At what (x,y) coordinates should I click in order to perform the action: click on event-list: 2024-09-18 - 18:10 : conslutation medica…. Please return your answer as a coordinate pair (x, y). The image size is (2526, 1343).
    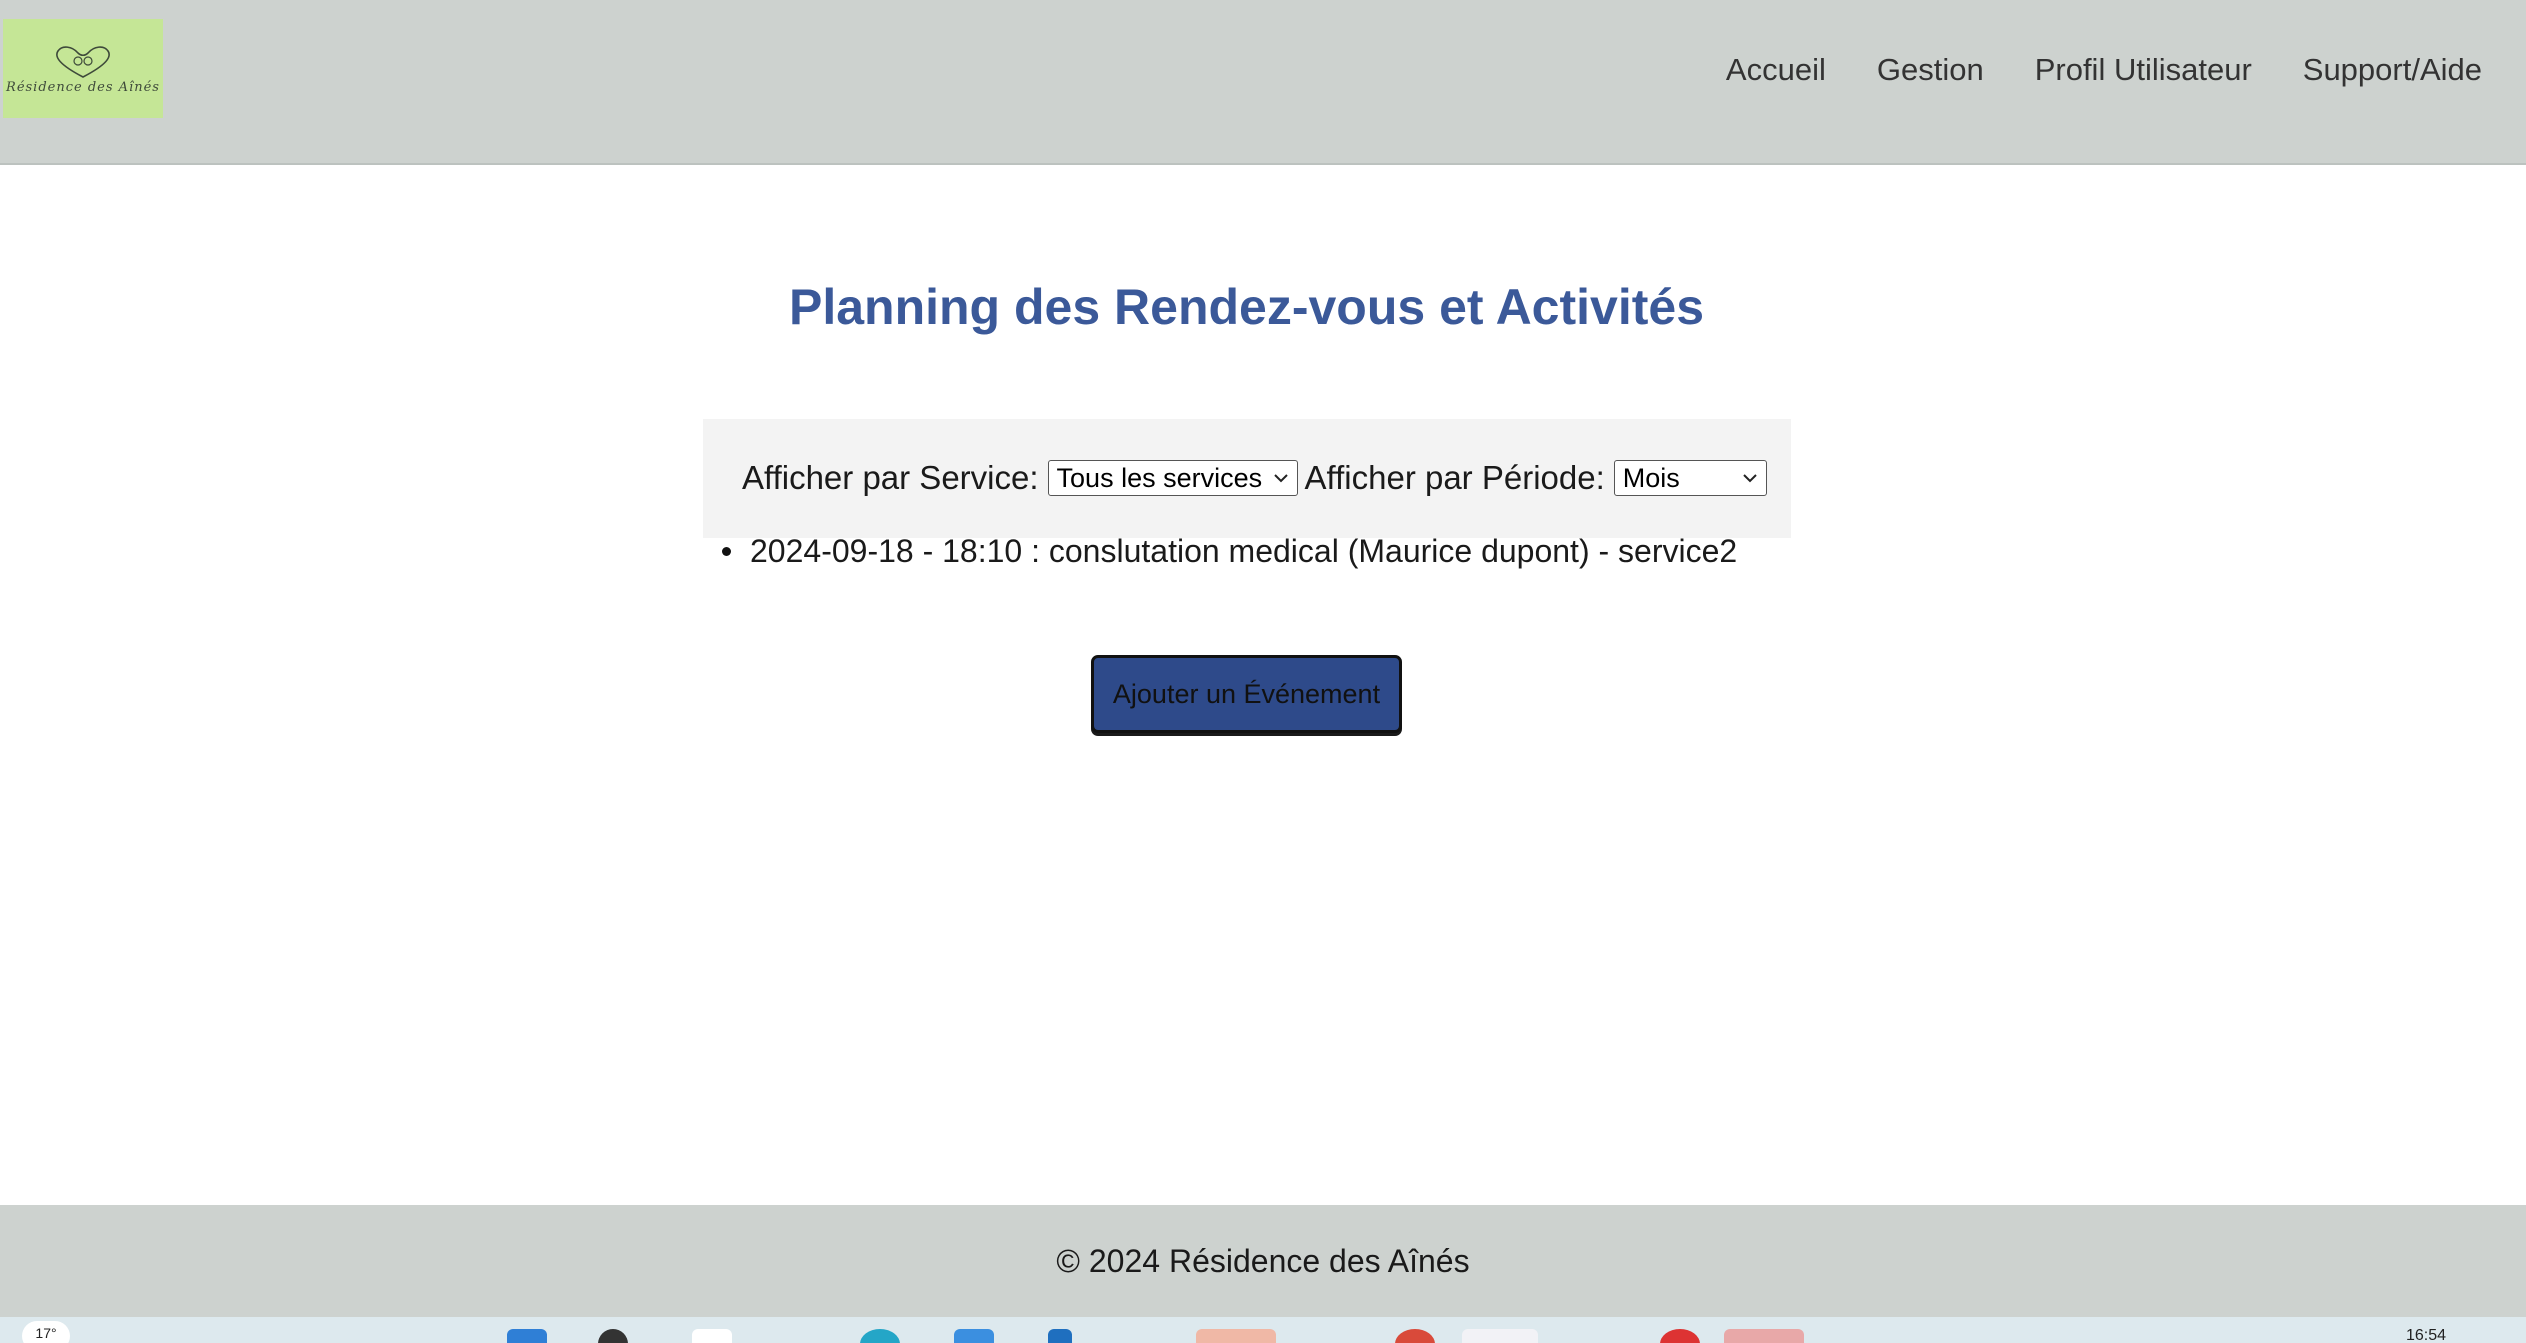
    Looking at the image, I should click on (1229, 551).